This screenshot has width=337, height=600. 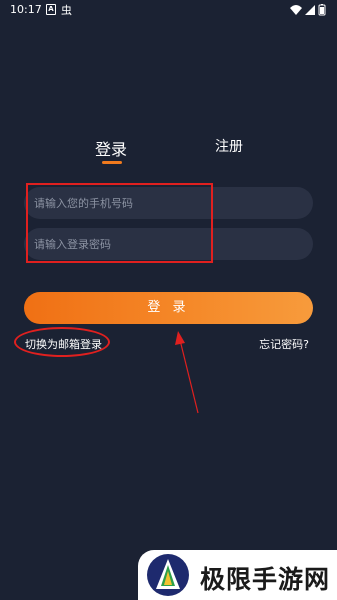 I want to click on forgot-password-link: 忘记密码?, so click(x=284, y=344).